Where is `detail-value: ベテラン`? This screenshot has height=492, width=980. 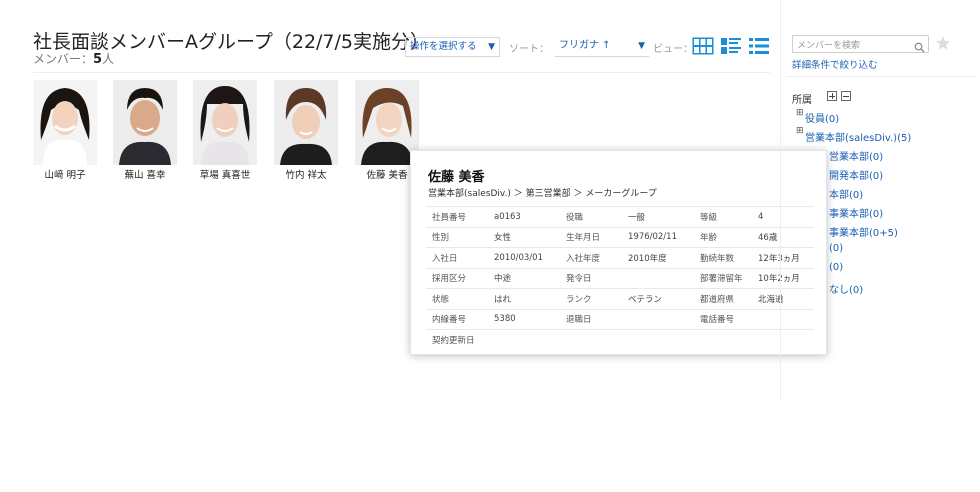
detail-value: ベテラン is located at coordinates (658, 298).